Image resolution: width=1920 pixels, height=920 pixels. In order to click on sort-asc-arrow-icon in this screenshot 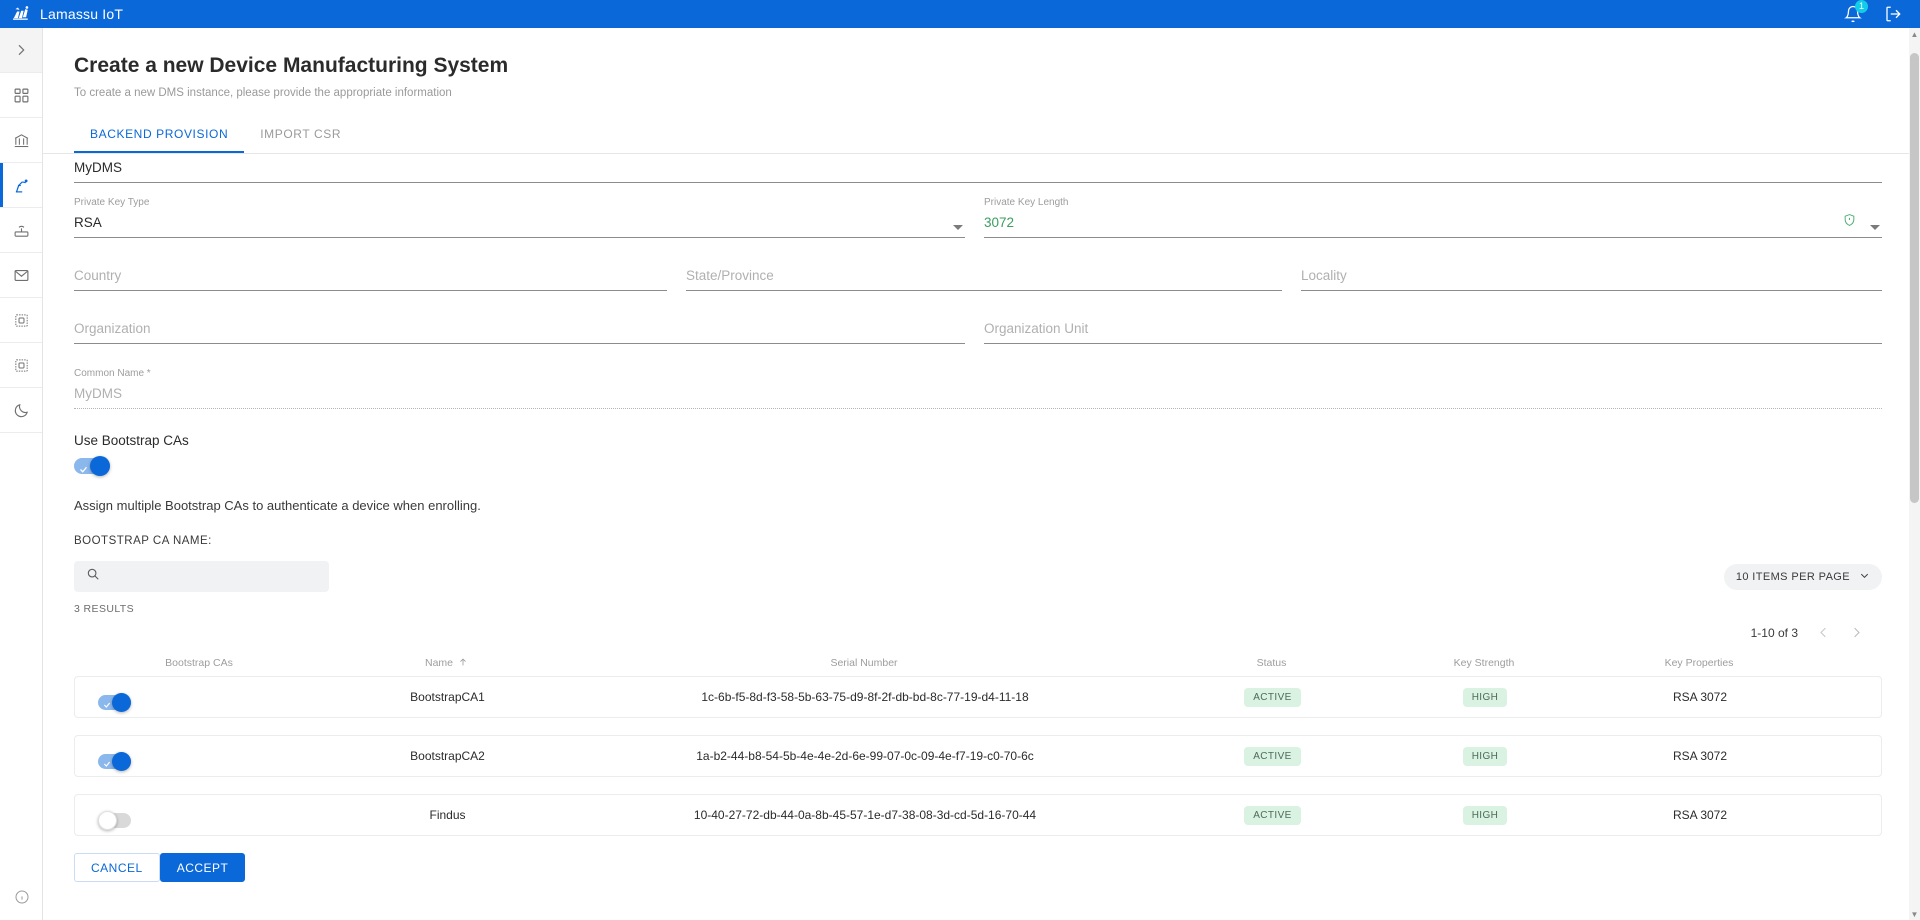, I will do `click(463, 663)`.